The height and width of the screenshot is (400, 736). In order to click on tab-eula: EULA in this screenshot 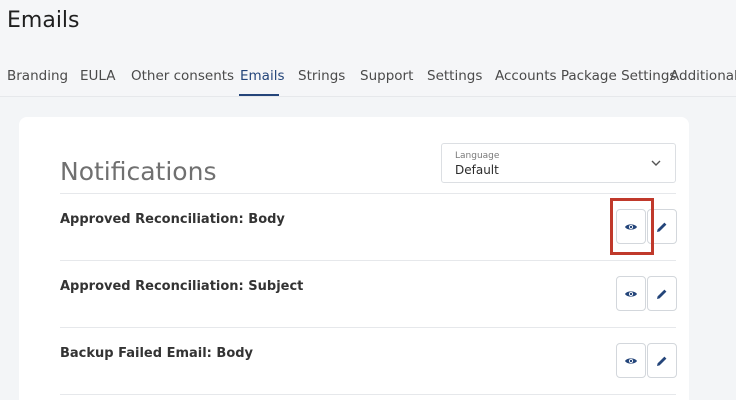, I will do `click(97, 76)`.